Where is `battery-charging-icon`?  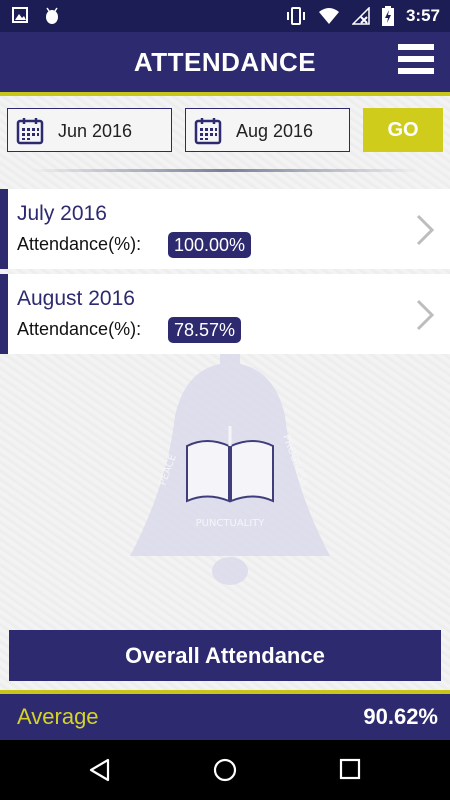
battery-charging-icon is located at coordinates (387, 16).